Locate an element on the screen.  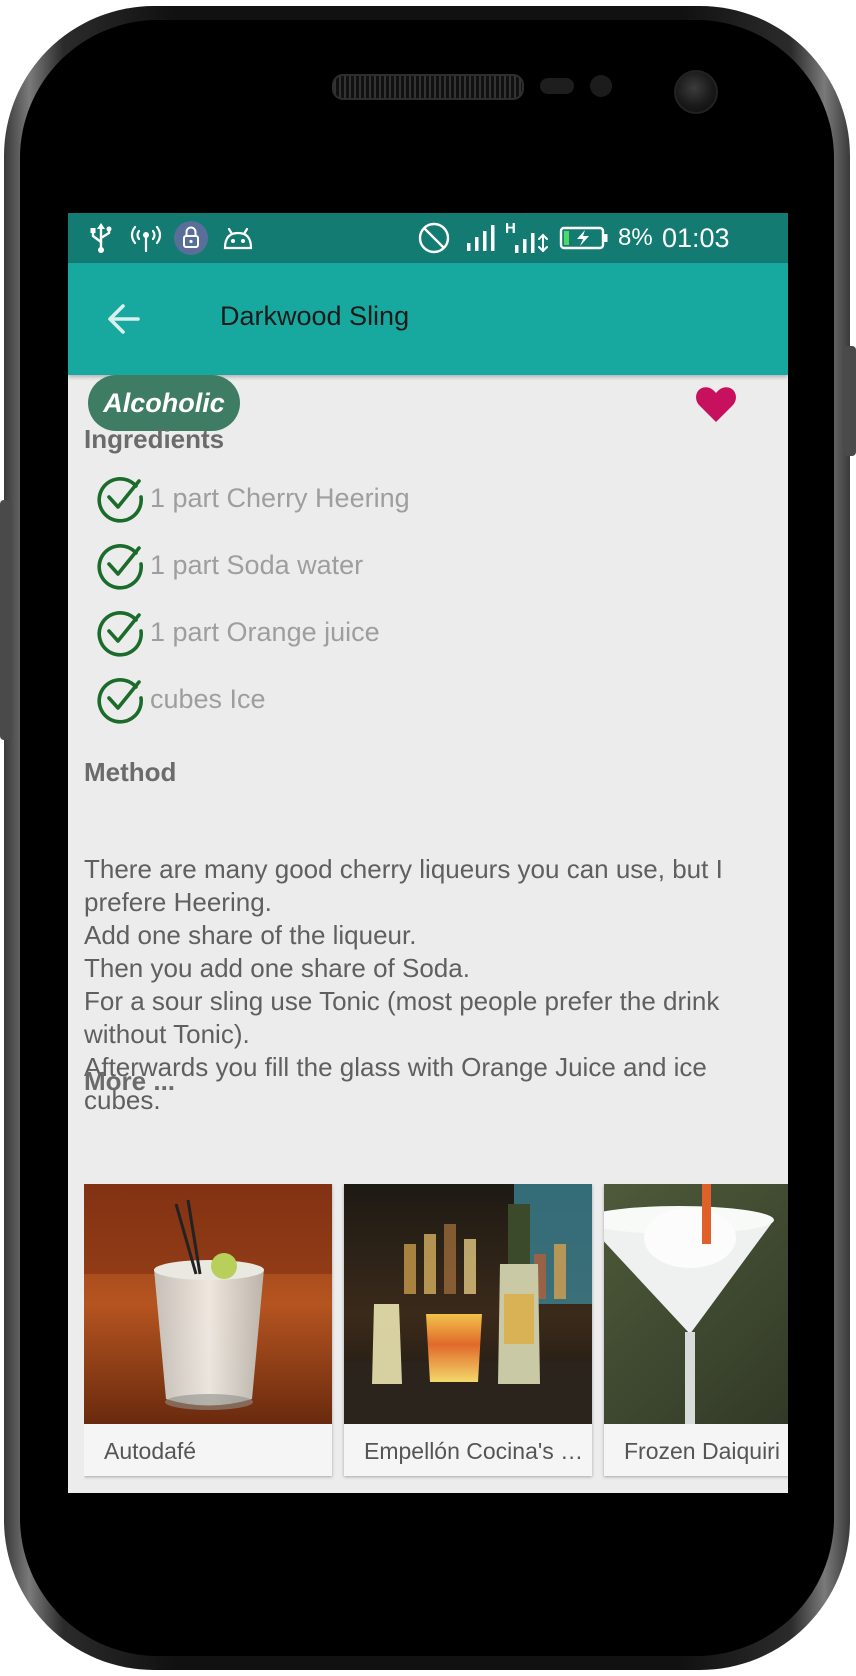
drink-card: Empellón Cocina's Fat-Washed Mezcal is located at coordinates (468, 1330).